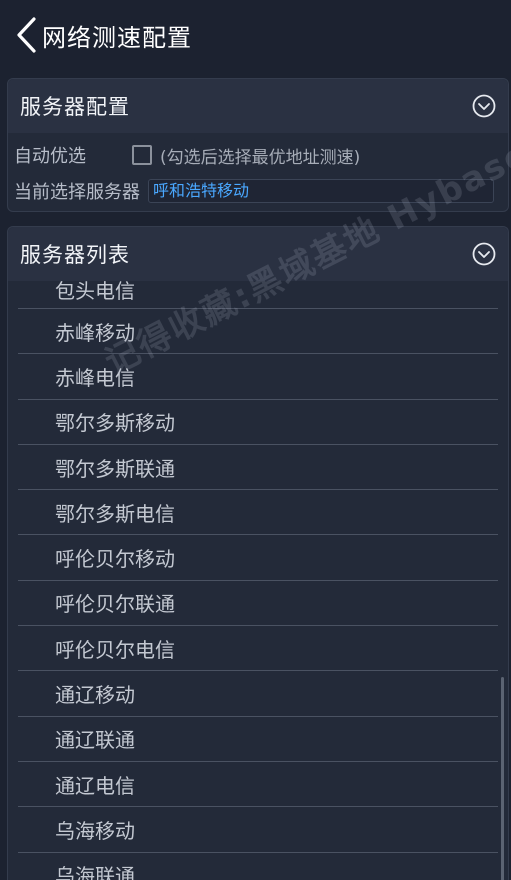  I want to click on server-config-header: 服务器配置, so click(258, 106).